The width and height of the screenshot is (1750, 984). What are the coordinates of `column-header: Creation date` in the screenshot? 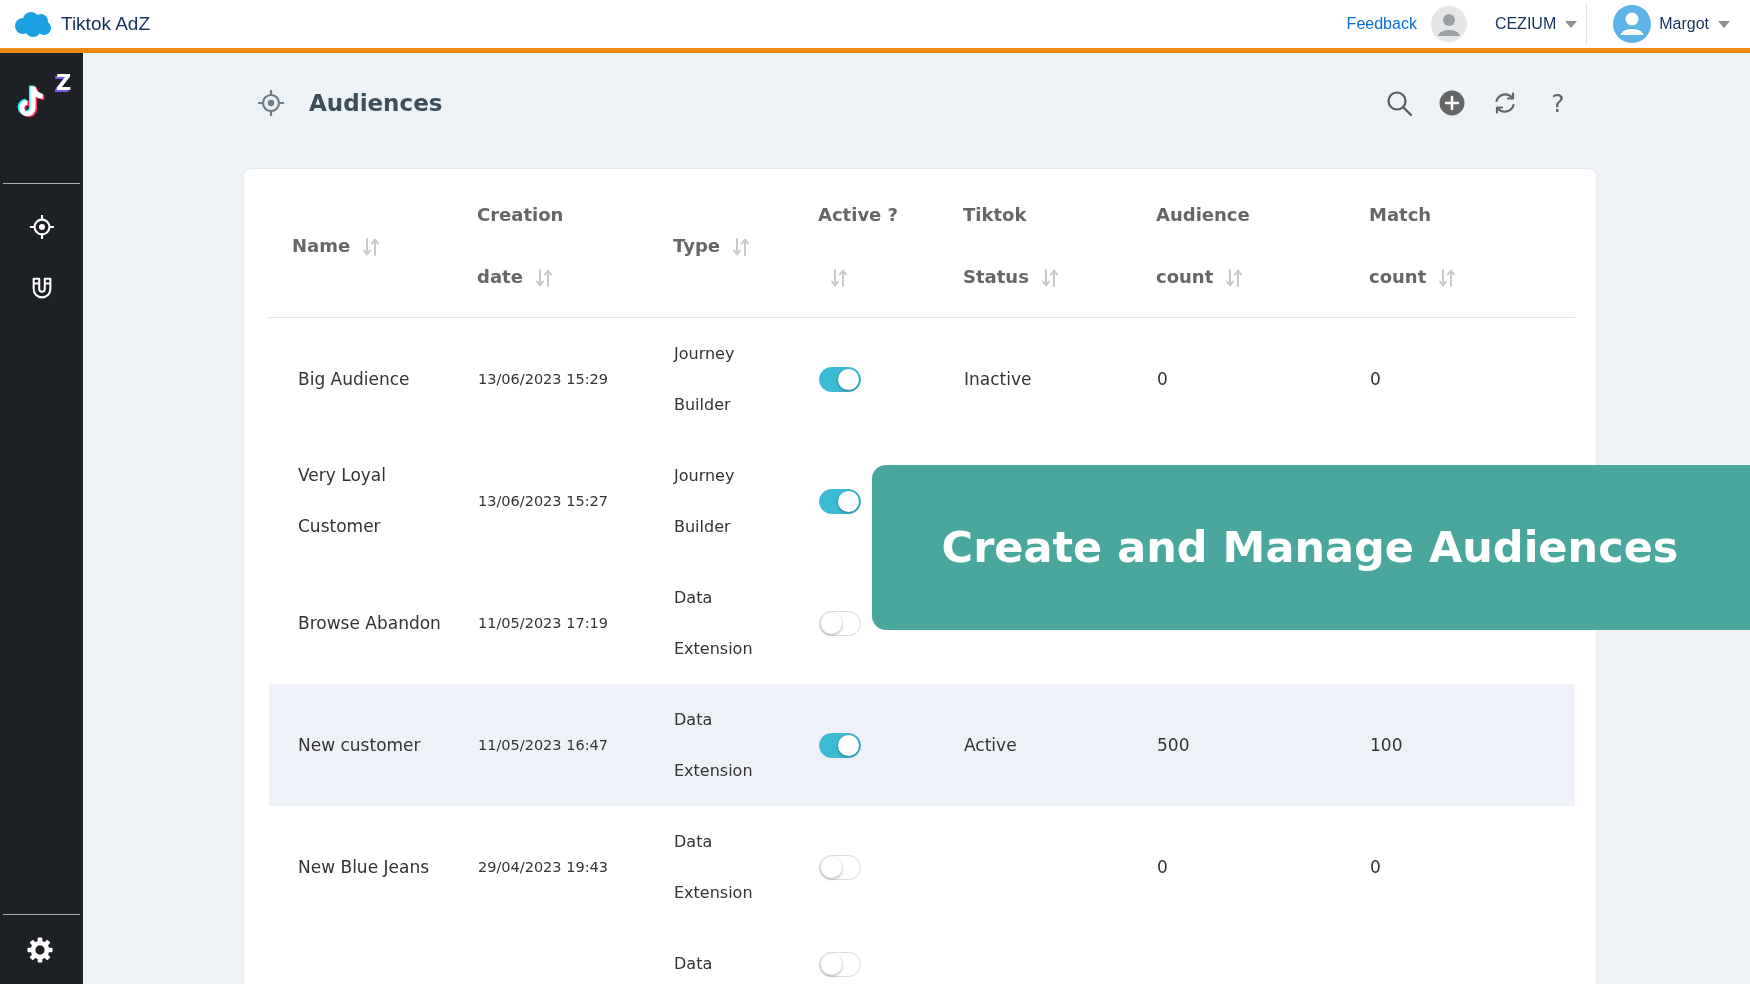 It's located at (537, 246).